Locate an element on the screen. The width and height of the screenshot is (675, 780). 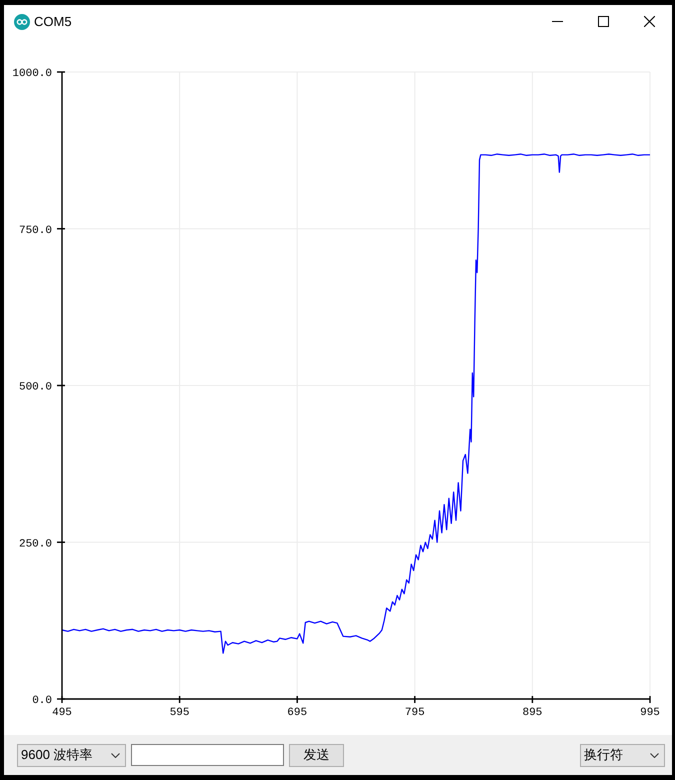
window-title: COM5 is located at coordinates (53, 21).